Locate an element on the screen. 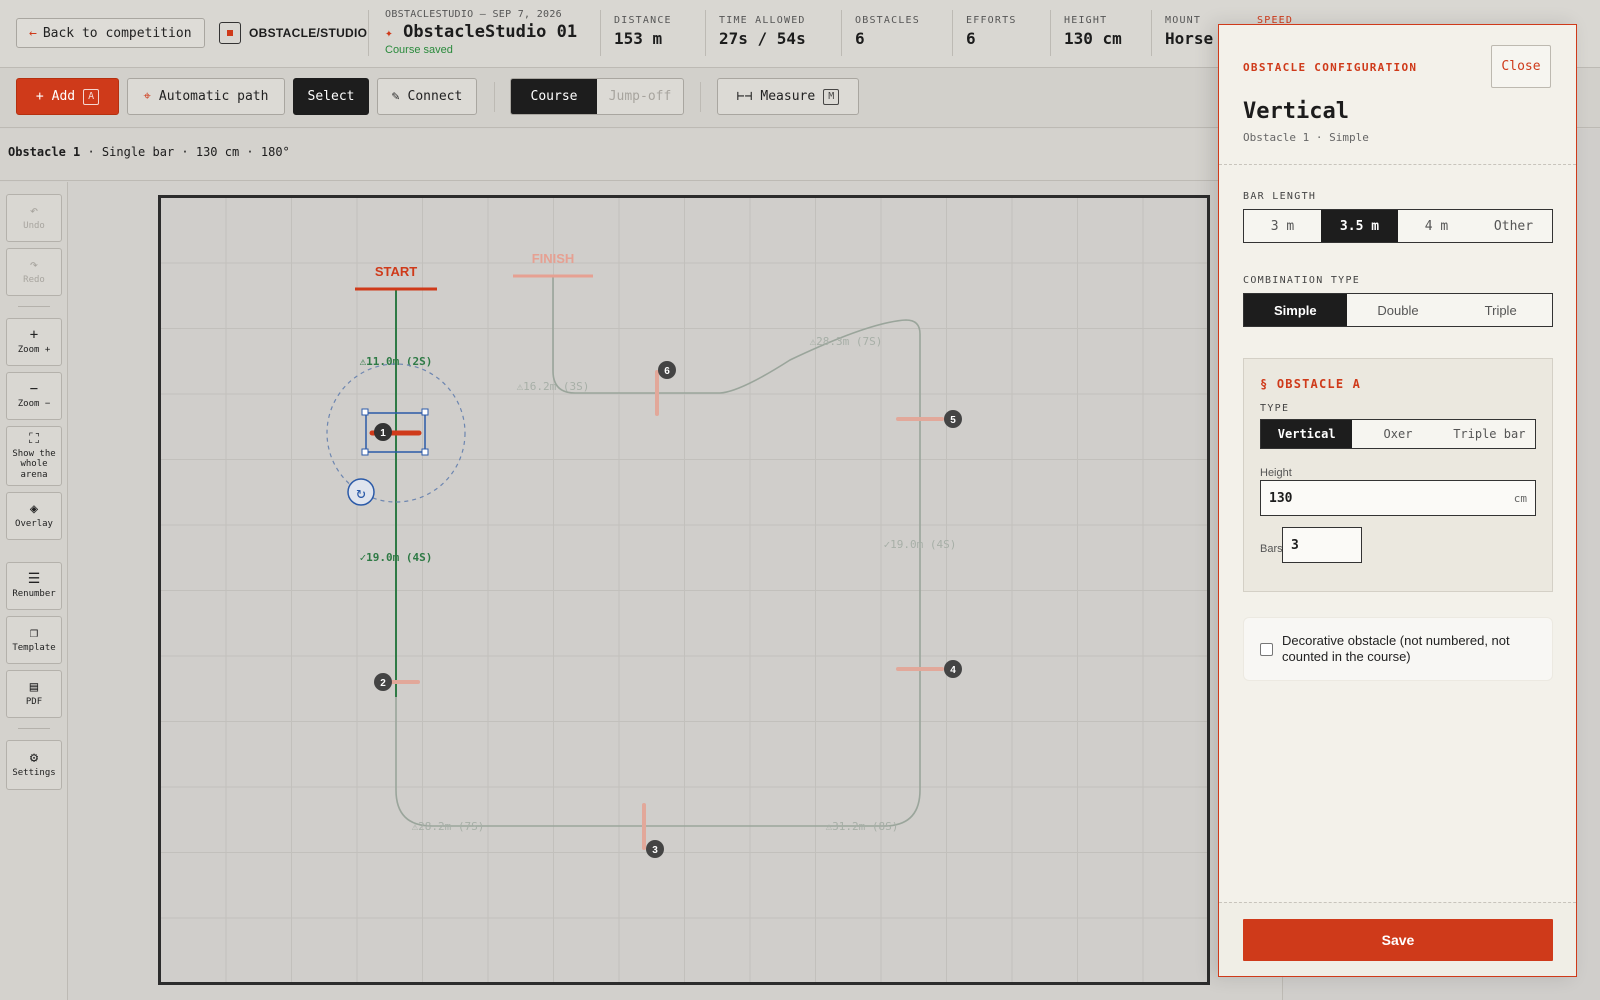 The image size is (1600, 1000). bars-input: 3 is located at coordinates (1322, 545).